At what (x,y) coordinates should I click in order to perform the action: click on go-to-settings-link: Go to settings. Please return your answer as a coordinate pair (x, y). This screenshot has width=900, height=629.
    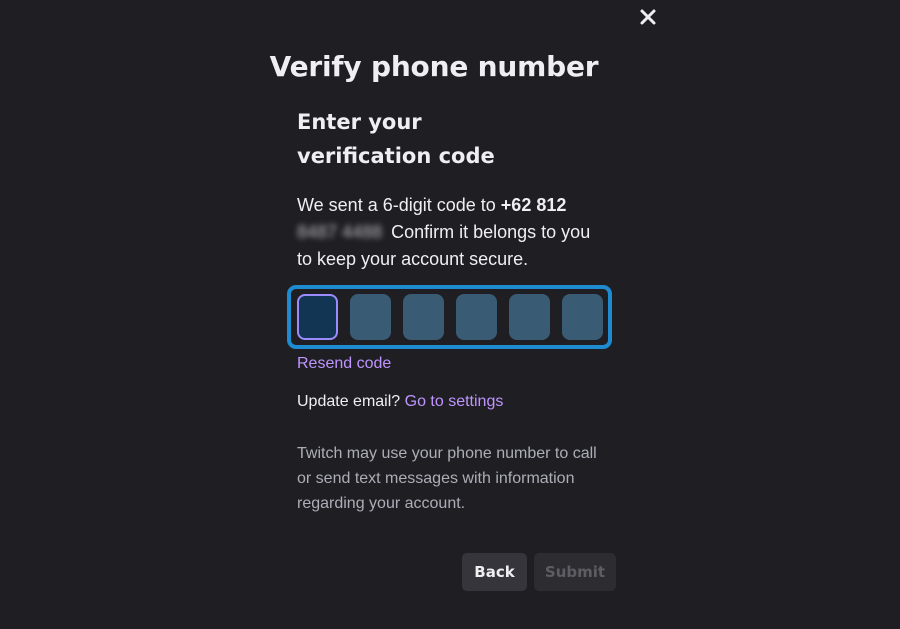
    Looking at the image, I should click on (454, 401).